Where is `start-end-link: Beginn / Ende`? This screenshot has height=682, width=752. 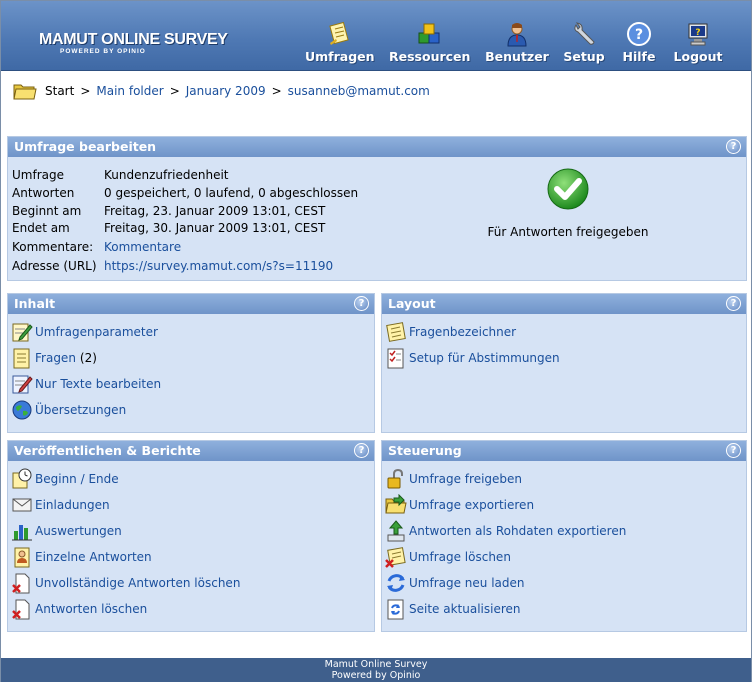
start-end-link: Beginn / Ende is located at coordinates (65, 479).